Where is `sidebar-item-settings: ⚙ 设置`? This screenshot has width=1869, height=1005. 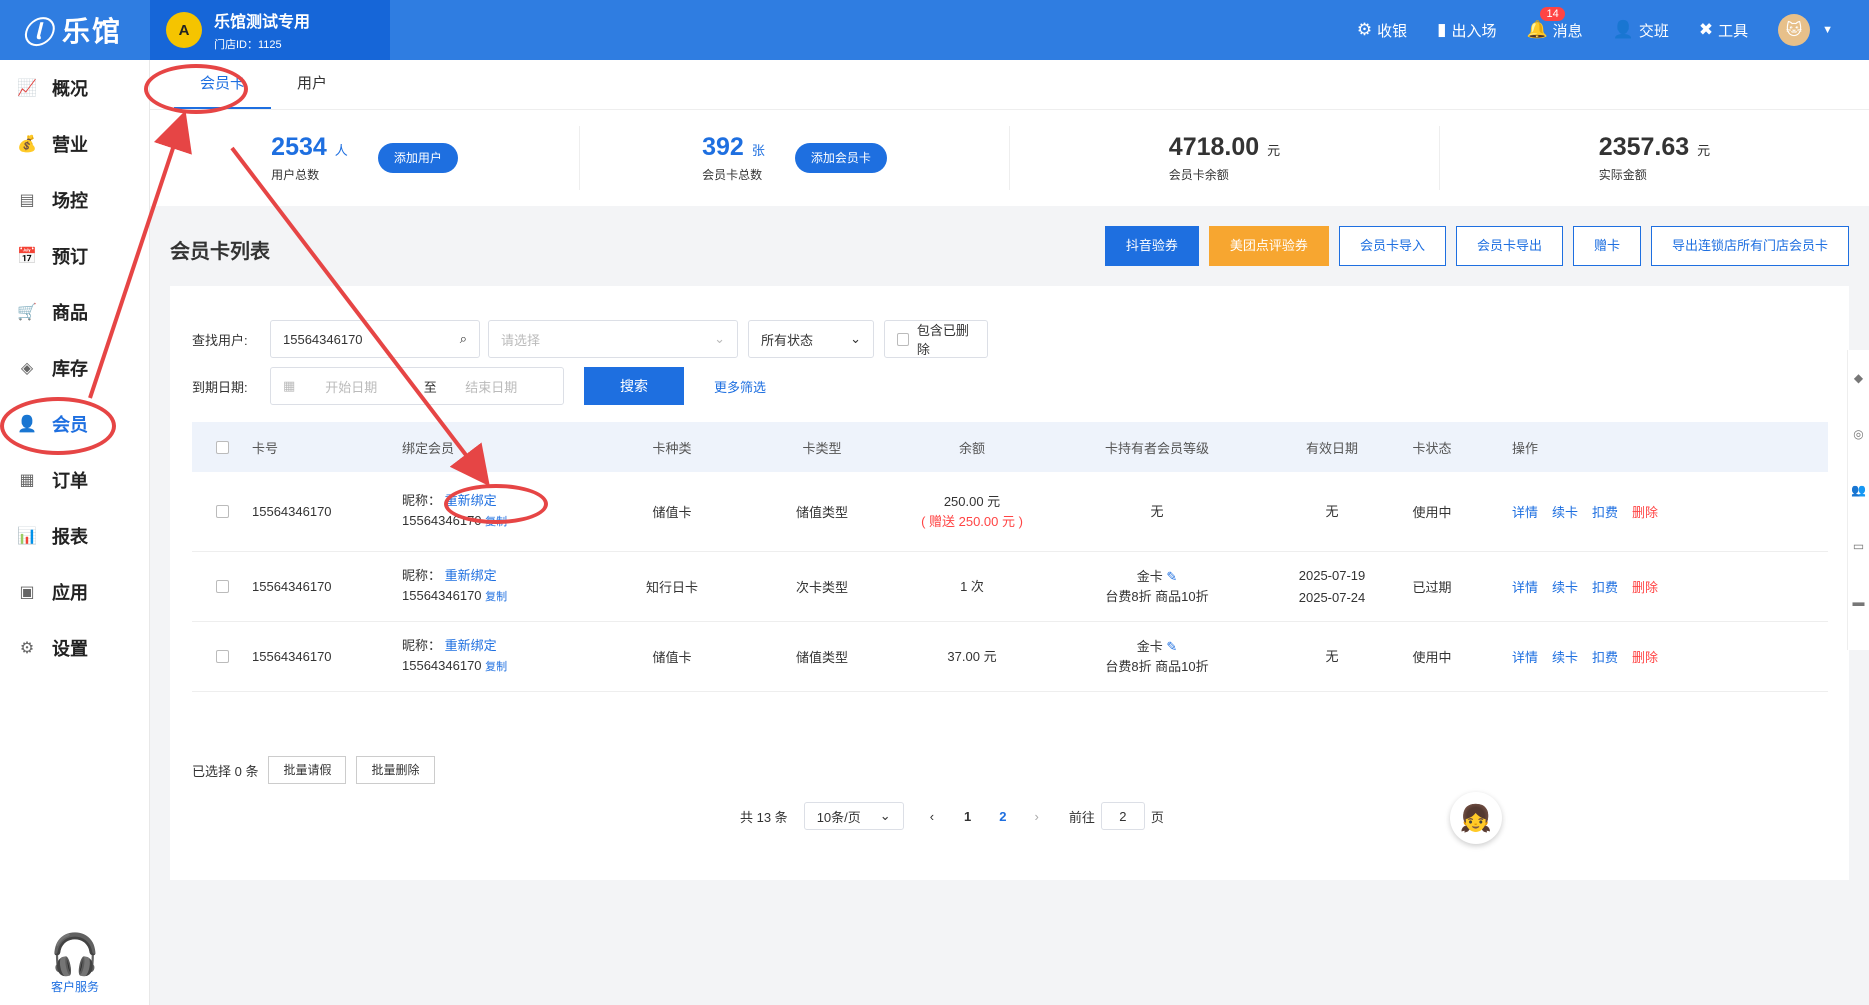 sidebar-item-settings: ⚙ 设置 is located at coordinates (74, 648).